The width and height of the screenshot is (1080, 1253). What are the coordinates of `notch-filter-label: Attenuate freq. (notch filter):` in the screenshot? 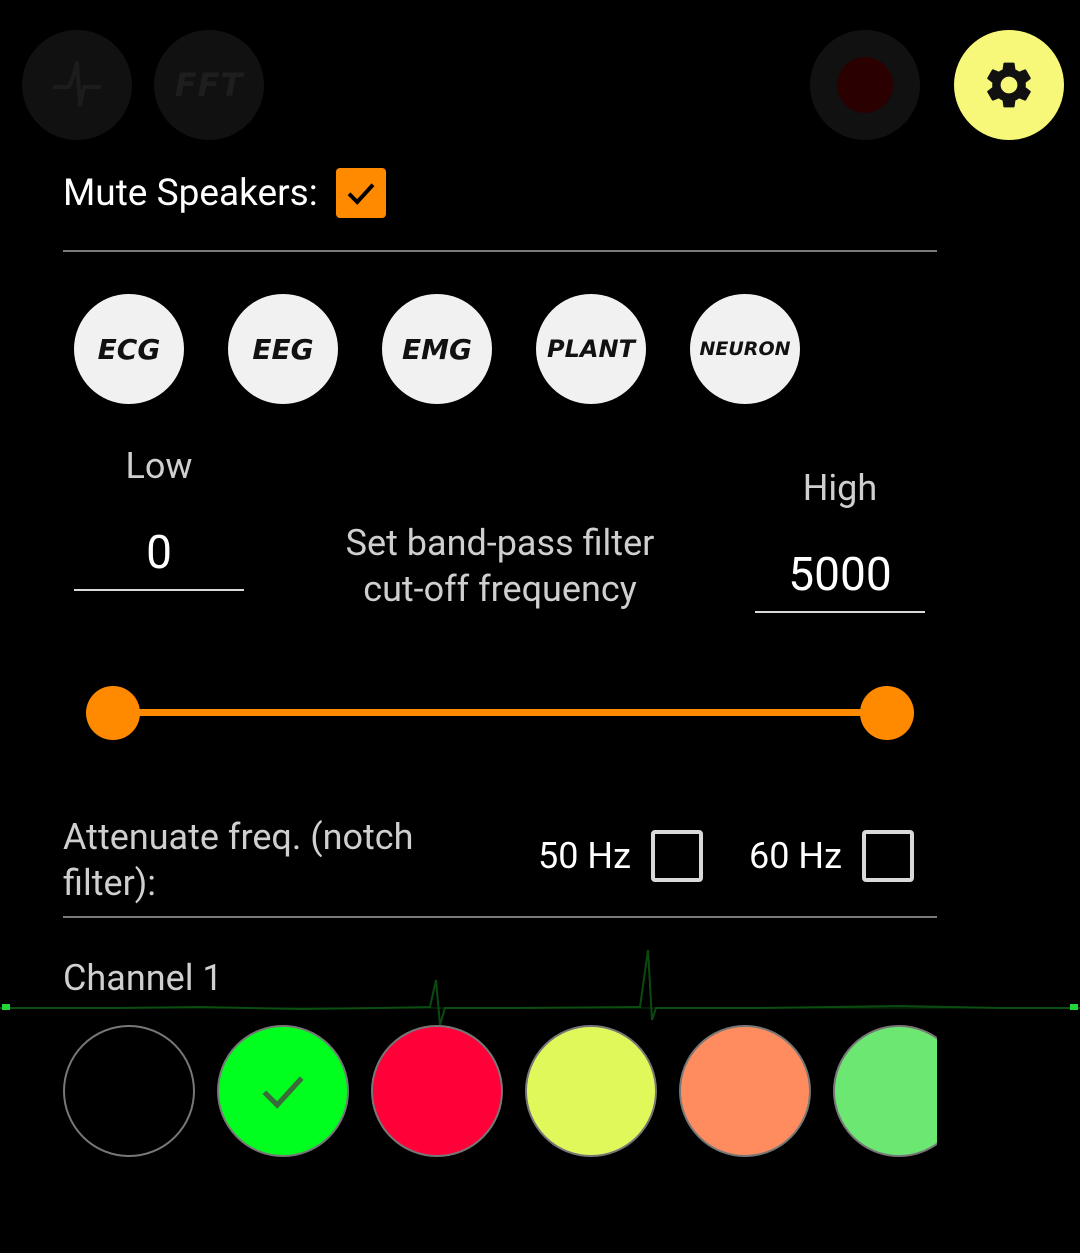 It's located at (273, 860).